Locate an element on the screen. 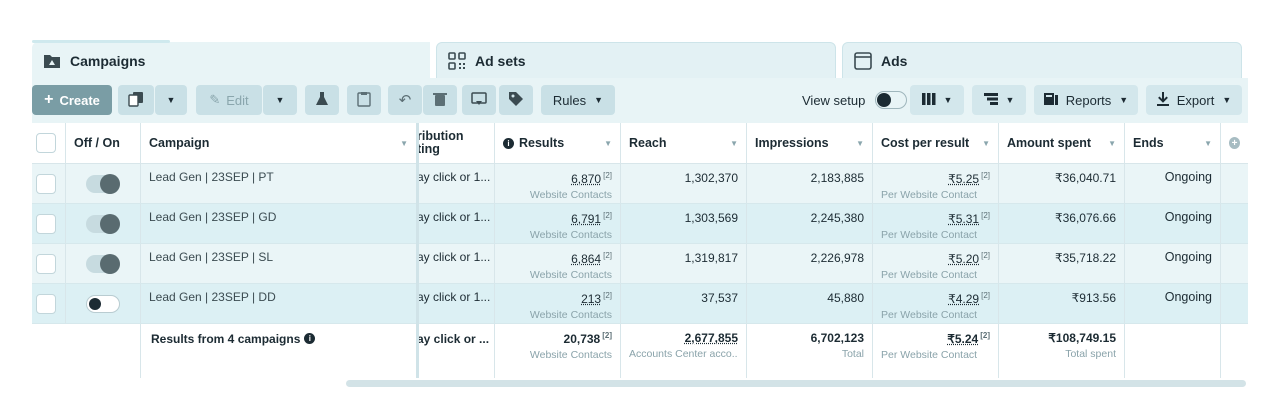 The width and height of the screenshot is (1280, 407). column-header-ends: Ends ▼ is located at coordinates (1173, 143).